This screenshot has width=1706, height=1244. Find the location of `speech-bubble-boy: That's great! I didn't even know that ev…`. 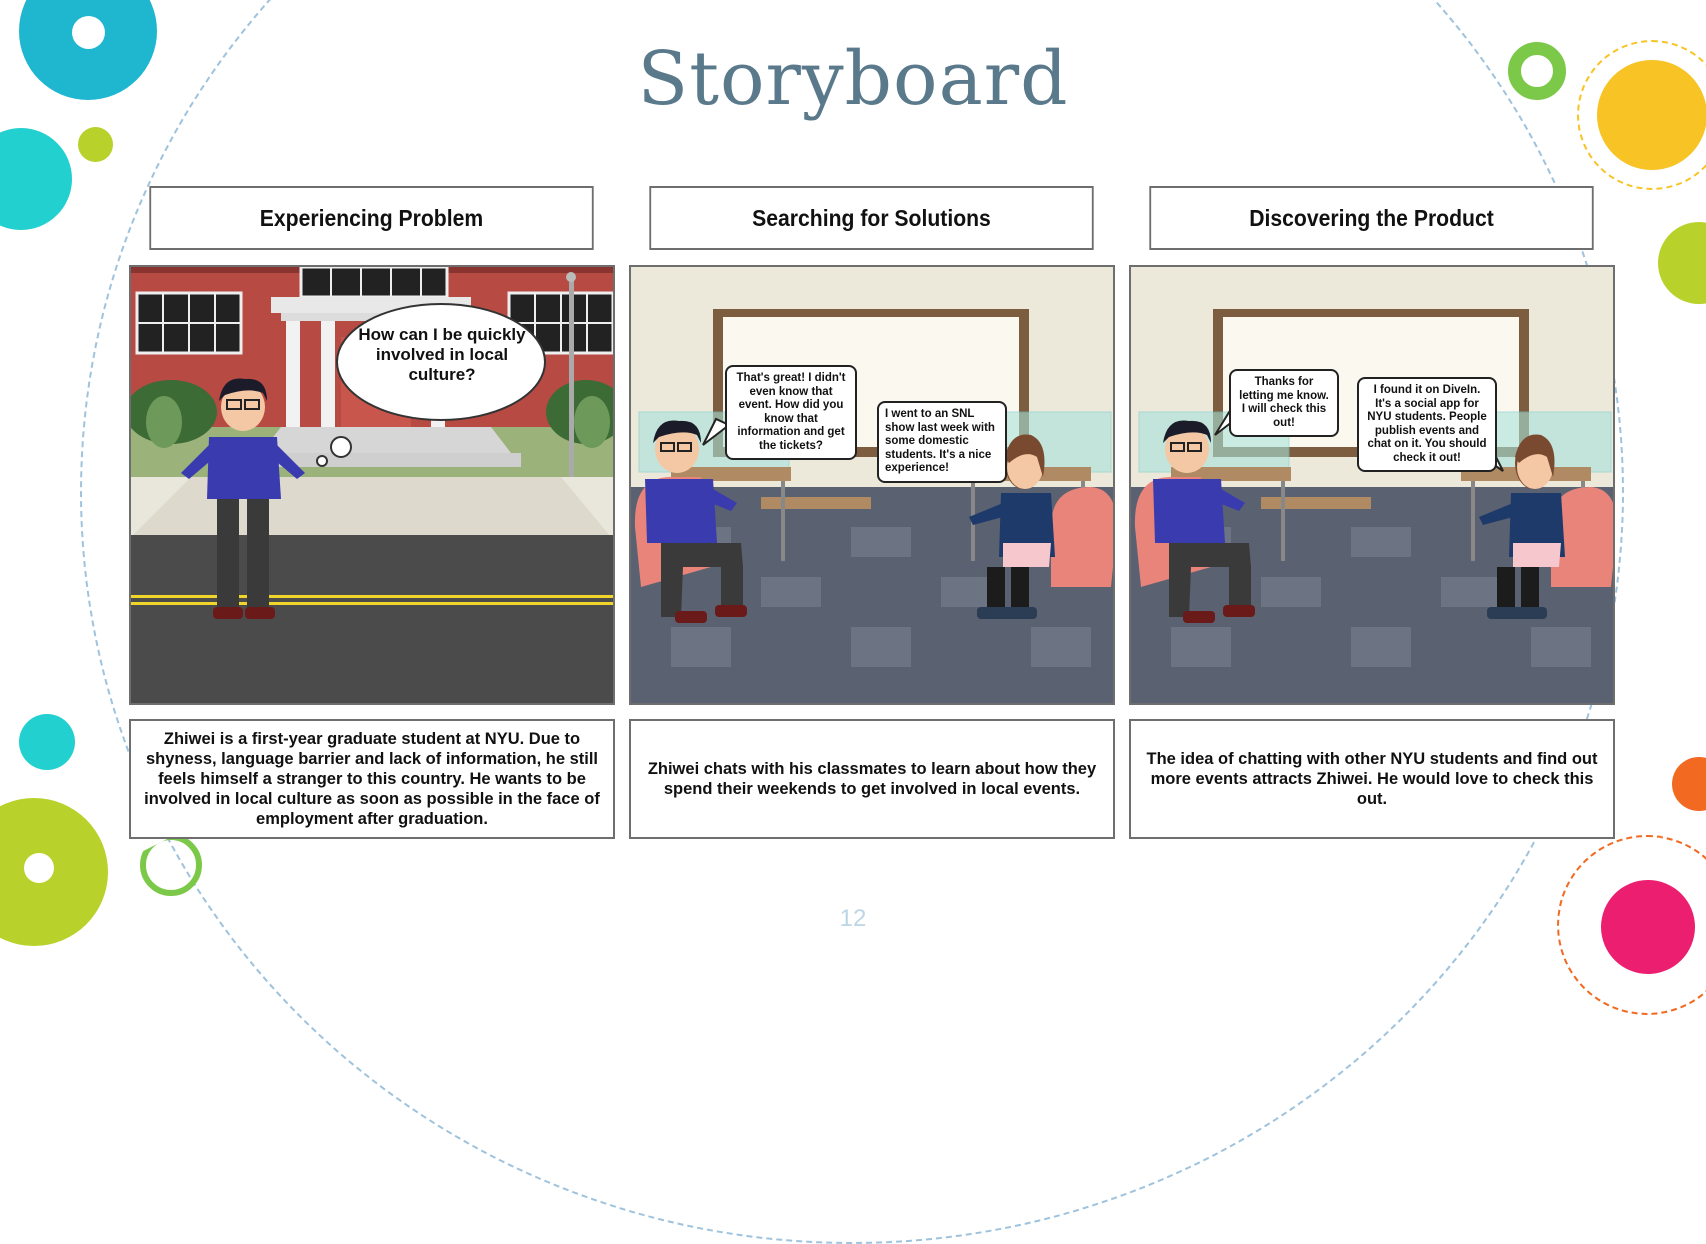

speech-bubble-boy: That's great! I didn't even know that ev… is located at coordinates (791, 412).